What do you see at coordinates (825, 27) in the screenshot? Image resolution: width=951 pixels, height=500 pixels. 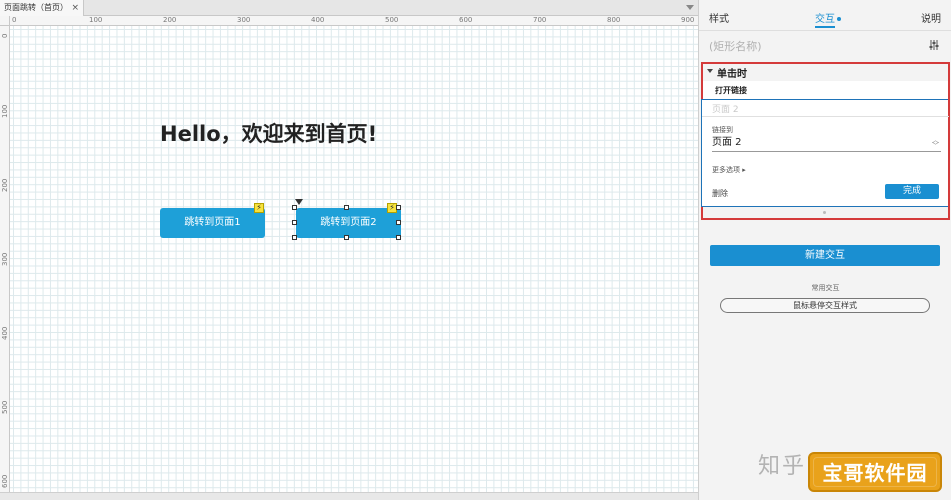 I see `active-tab-indicator` at bounding box center [825, 27].